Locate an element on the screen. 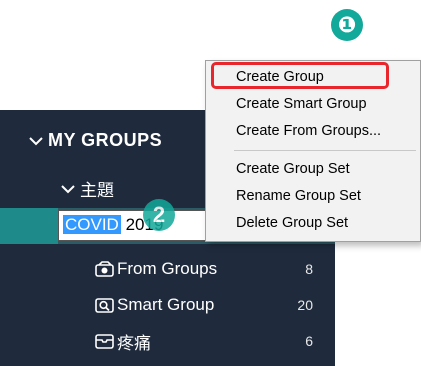 The height and width of the screenshot is (366, 421). selection-accent is located at coordinates (29, 226).